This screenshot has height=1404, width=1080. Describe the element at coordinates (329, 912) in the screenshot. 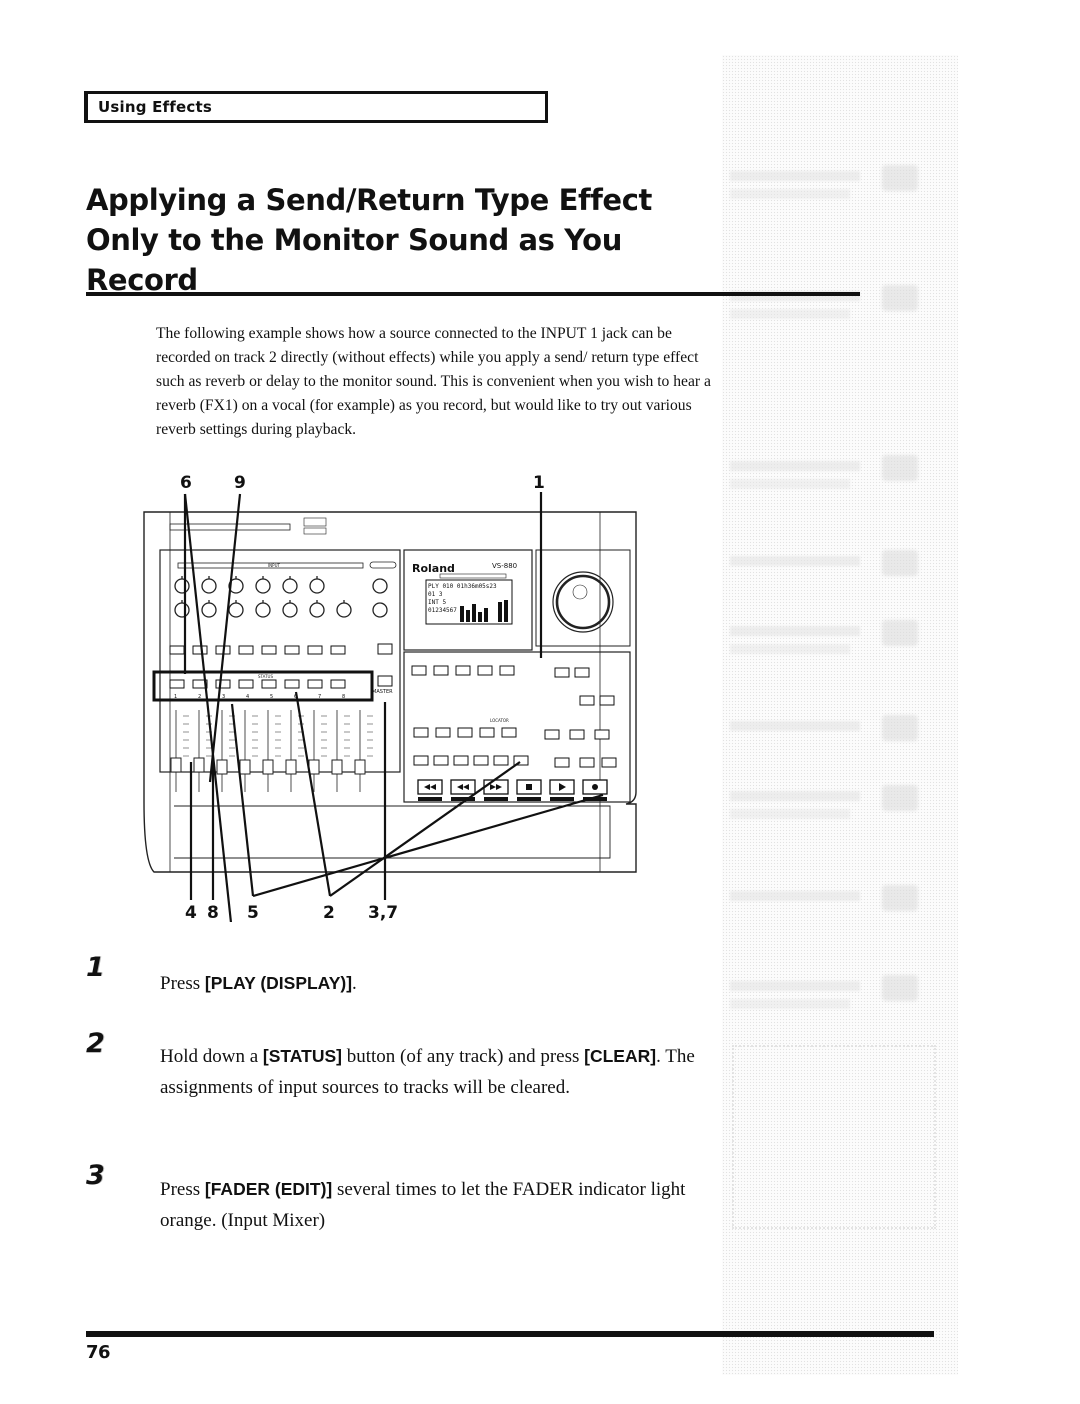

I see `callout-2: 2` at that location.